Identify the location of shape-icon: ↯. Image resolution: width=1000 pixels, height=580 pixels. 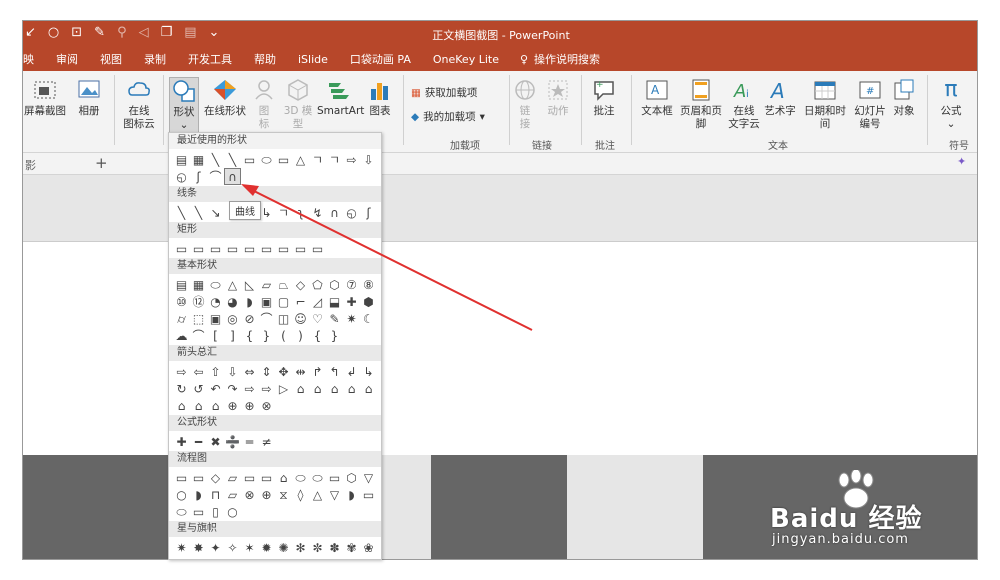
(317, 212).